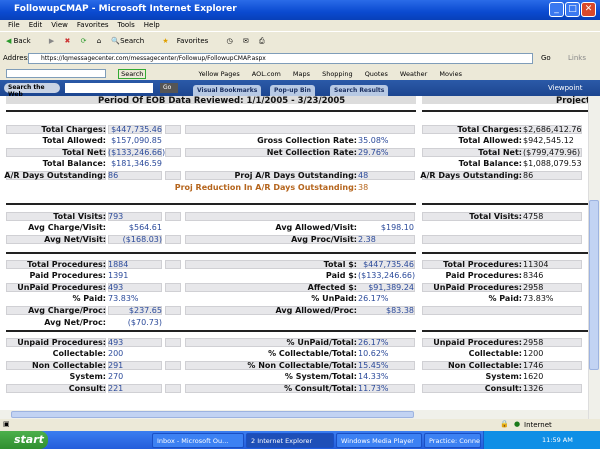 Image resolution: width=600 pixels, height=449 pixels. I want to click on forward-button: ▶, so click(51, 41).